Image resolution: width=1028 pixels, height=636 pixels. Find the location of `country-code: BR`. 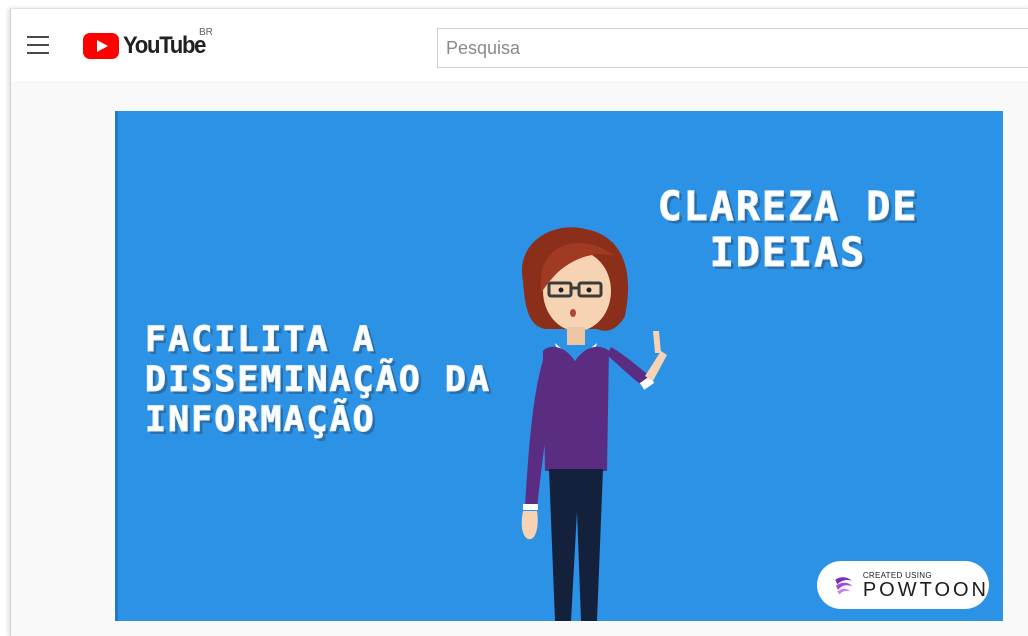

country-code: BR is located at coordinates (206, 32).